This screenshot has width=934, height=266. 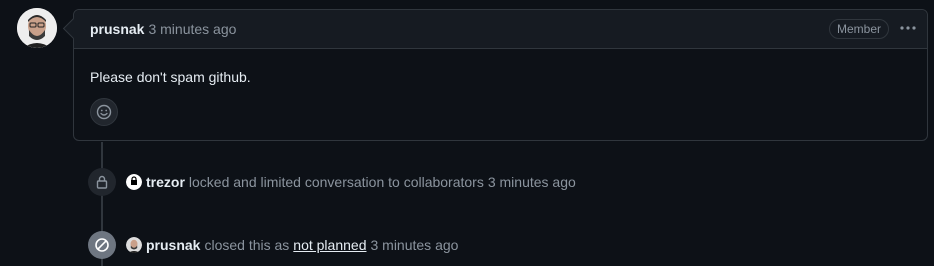 What do you see at coordinates (102, 182) in the screenshot?
I see `lock-icon` at bounding box center [102, 182].